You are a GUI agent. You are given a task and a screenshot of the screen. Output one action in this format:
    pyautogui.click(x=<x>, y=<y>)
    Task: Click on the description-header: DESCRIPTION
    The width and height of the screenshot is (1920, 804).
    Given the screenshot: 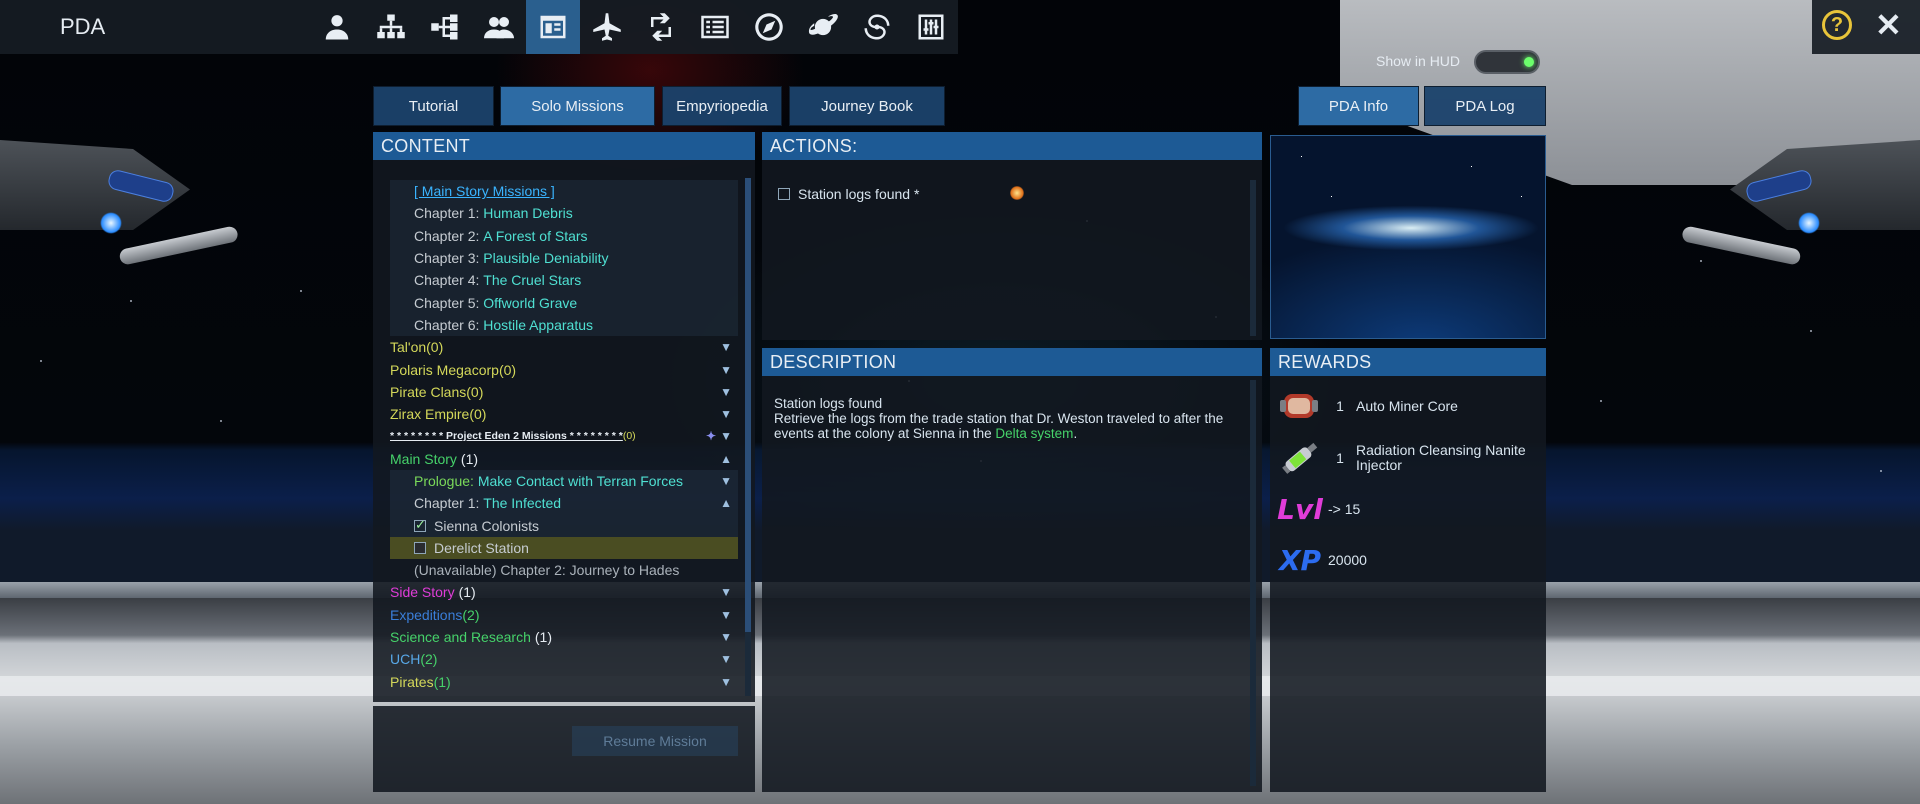 What is the action you would take?
    pyautogui.click(x=1012, y=362)
    